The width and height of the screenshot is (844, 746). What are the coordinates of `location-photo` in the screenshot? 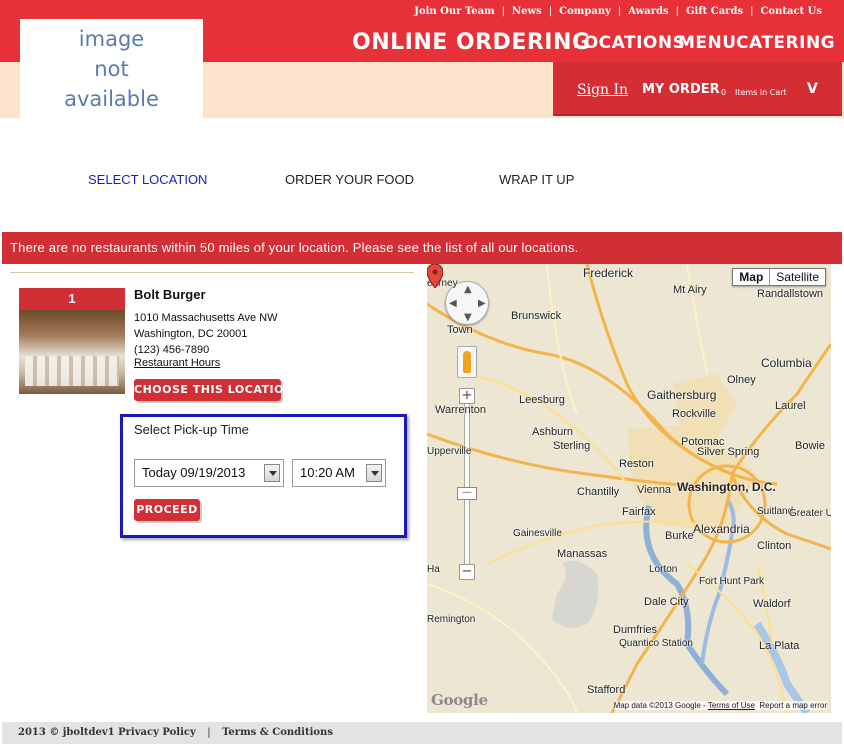 It's located at (72, 352).